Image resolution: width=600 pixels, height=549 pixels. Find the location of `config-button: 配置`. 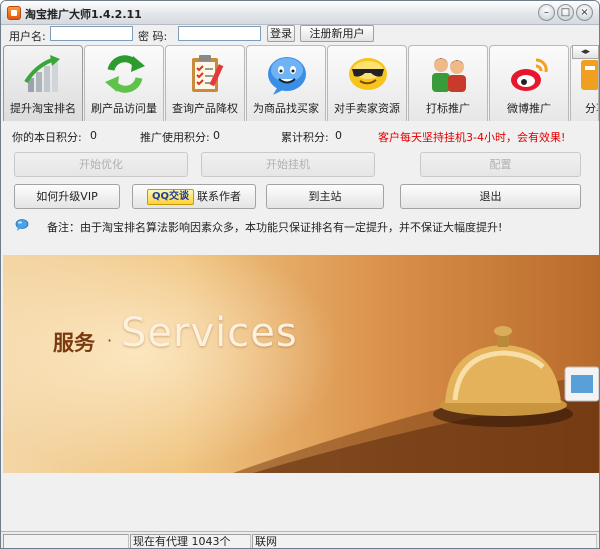

config-button: 配置 is located at coordinates (500, 164).